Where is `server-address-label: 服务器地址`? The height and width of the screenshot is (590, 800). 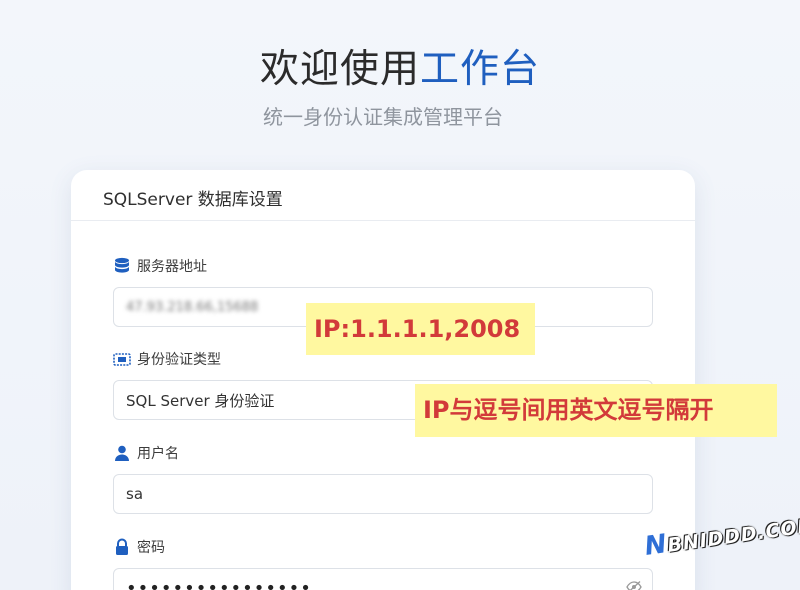 server-address-label: 服务器地址 is located at coordinates (160, 266).